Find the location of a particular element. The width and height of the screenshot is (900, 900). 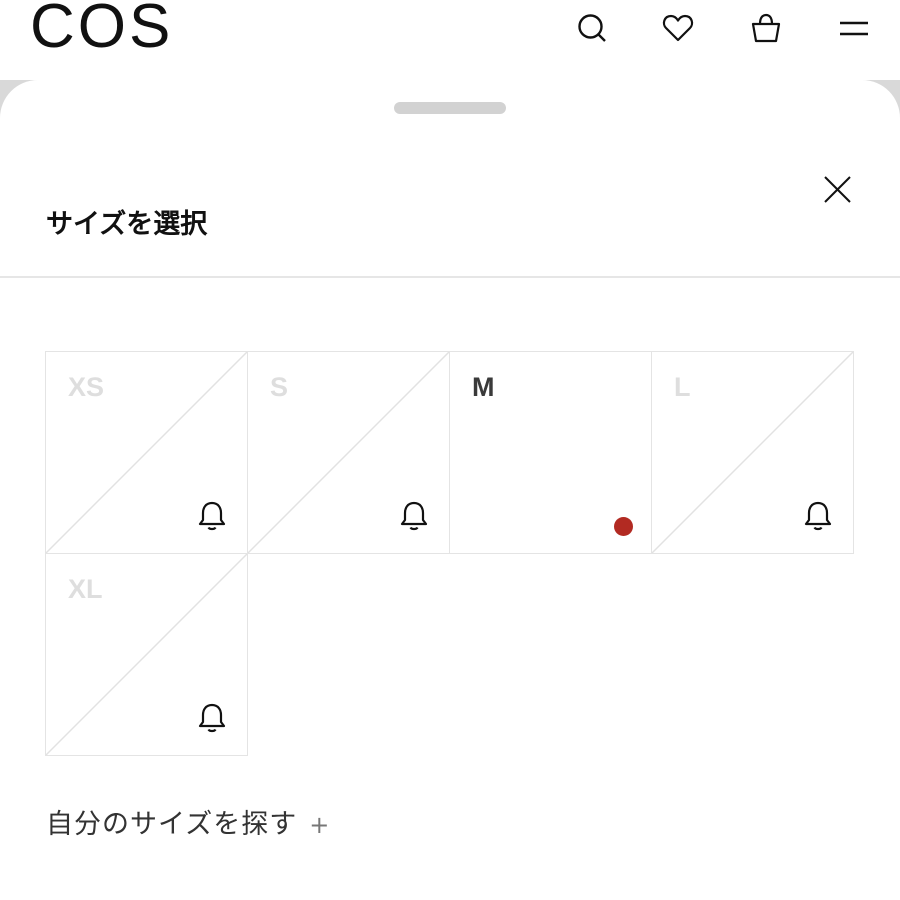

size-option-xs: XS is located at coordinates (146, 452).